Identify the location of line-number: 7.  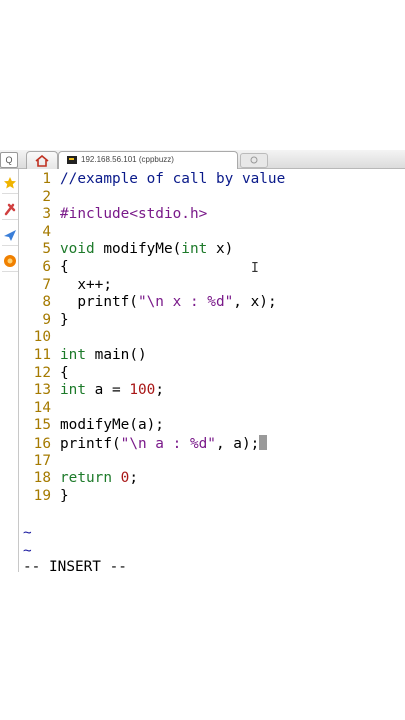
(46, 284).